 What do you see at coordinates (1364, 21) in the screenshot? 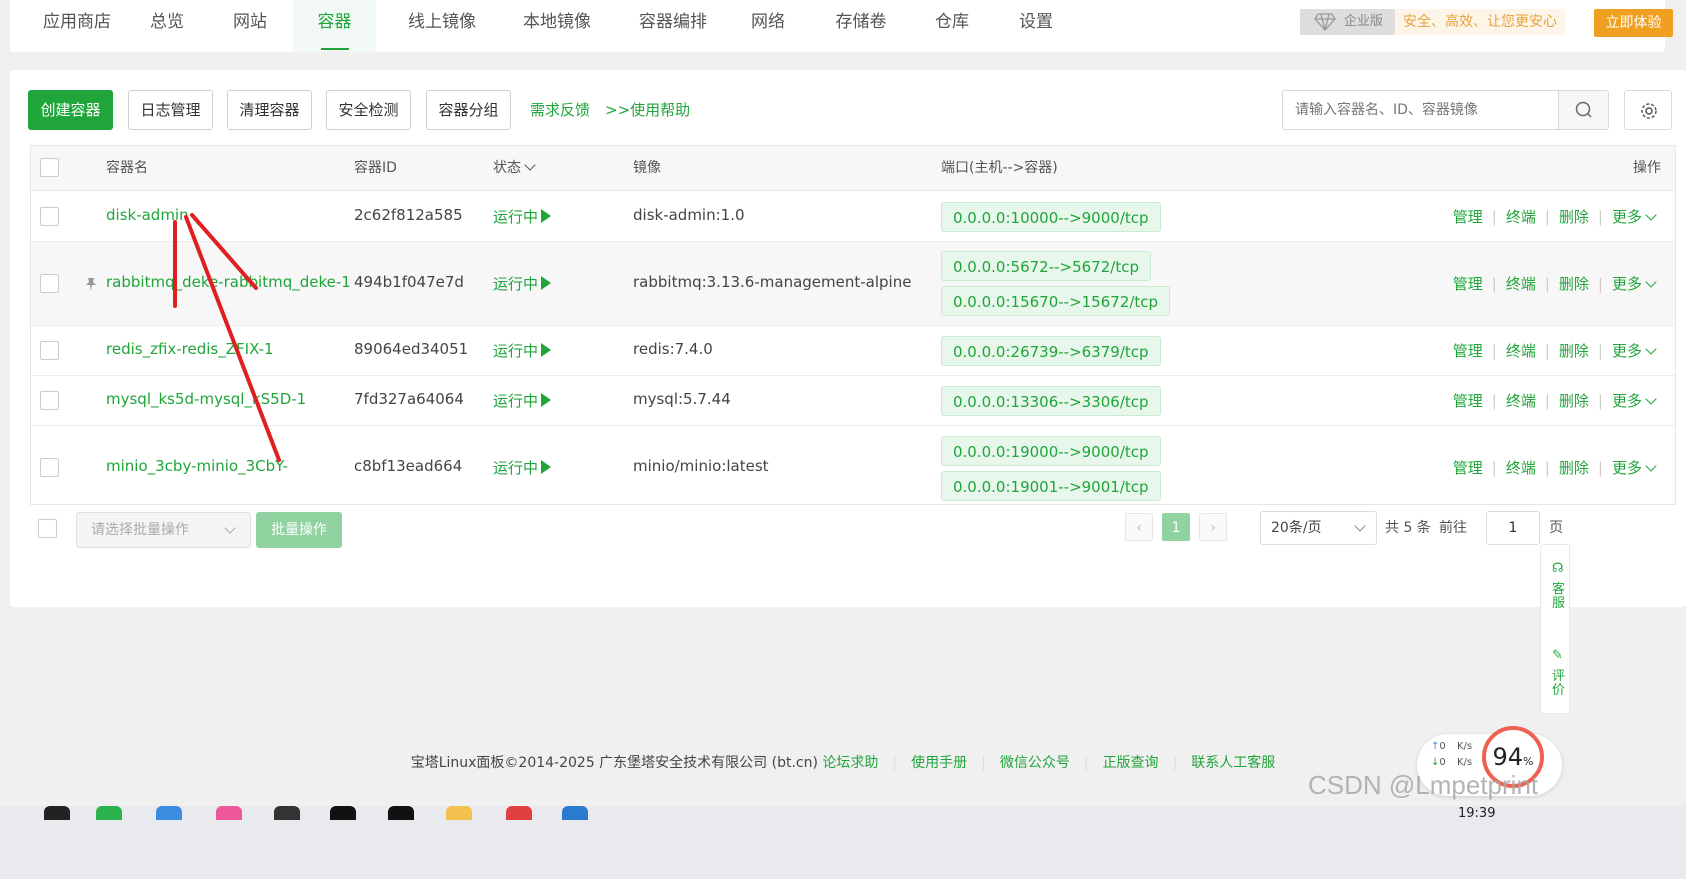
I see `enterprise-label: 企业版` at bounding box center [1364, 21].